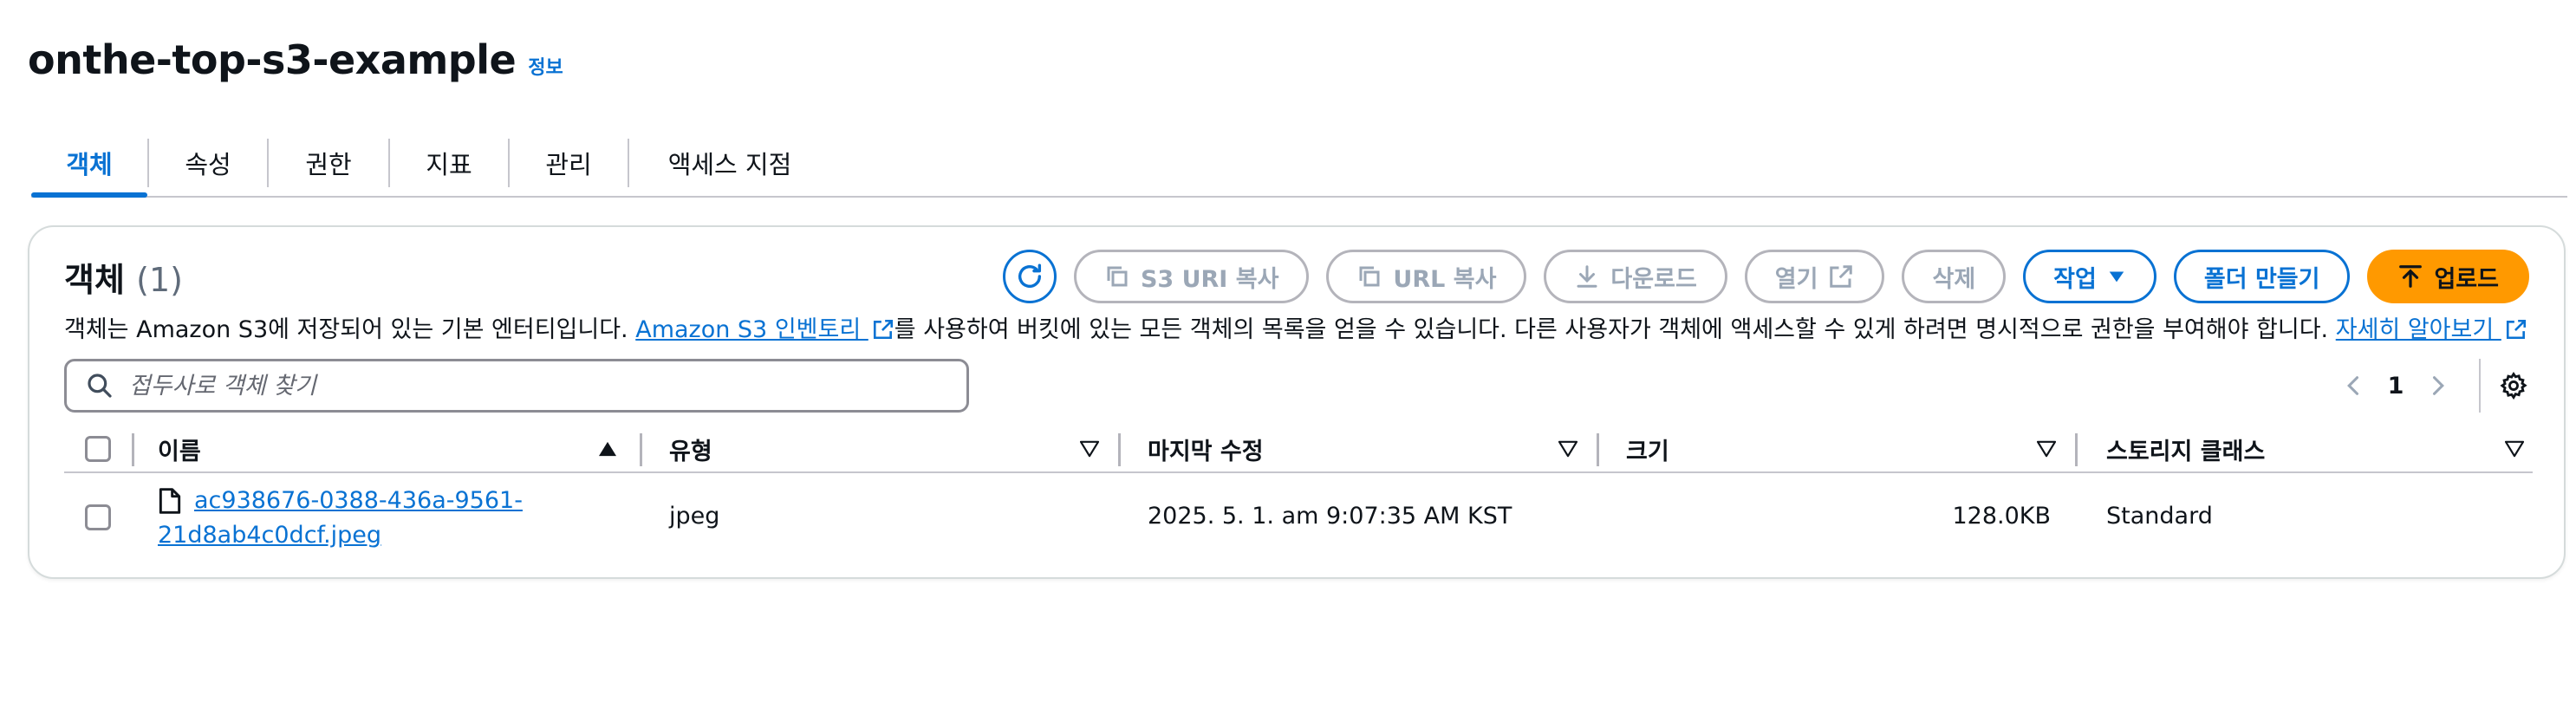 The height and width of the screenshot is (702, 2576). I want to click on object-storage-class-cell: Standard, so click(2159, 516).